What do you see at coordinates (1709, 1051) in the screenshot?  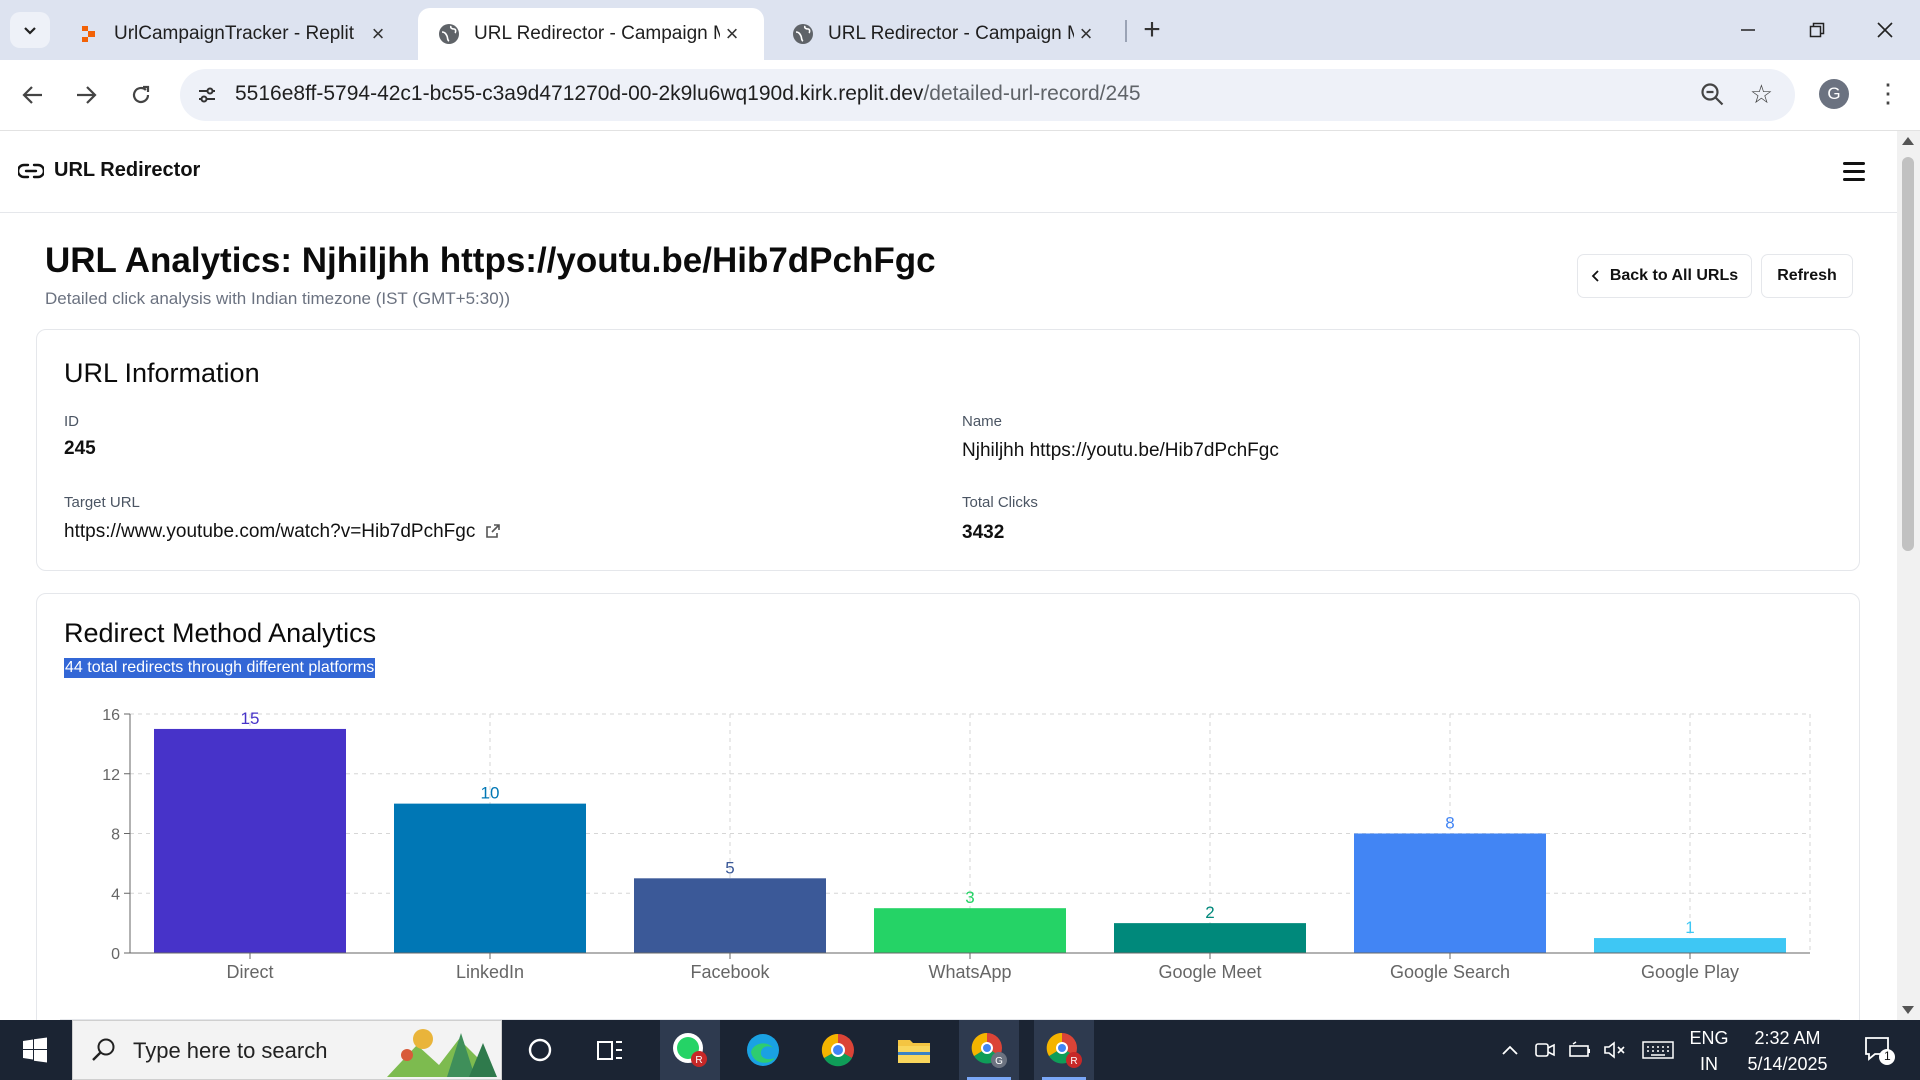 I see `language-indicator: ENG IN` at bounding box center [1709, 1051].